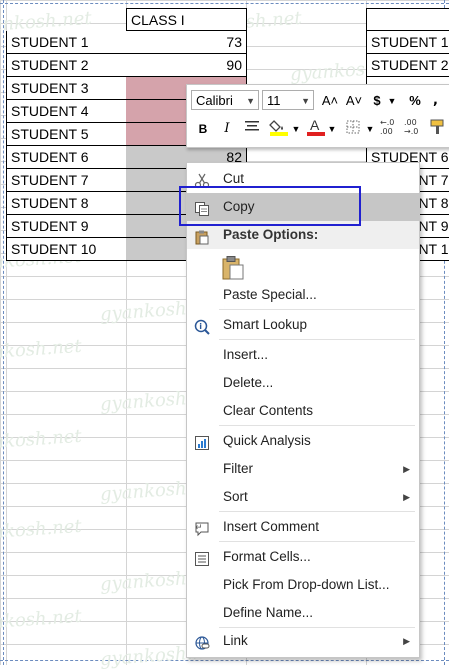 Image resolution: width=449 pixels, height=670 pixels. Describe the element at coordinates (267, 440) in the screenshot. I see `menu-item-label: Quick Analysis` at that location.